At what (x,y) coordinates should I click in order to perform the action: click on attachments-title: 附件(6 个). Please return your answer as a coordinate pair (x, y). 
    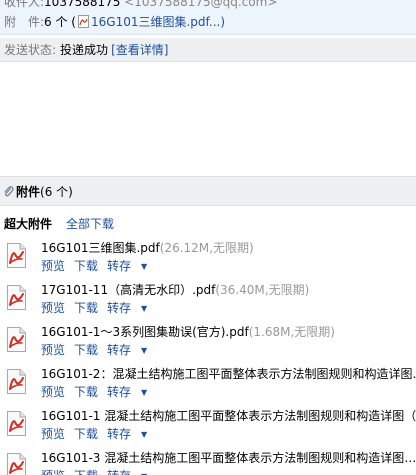
    Looking at the image, I should click on (44, 192).